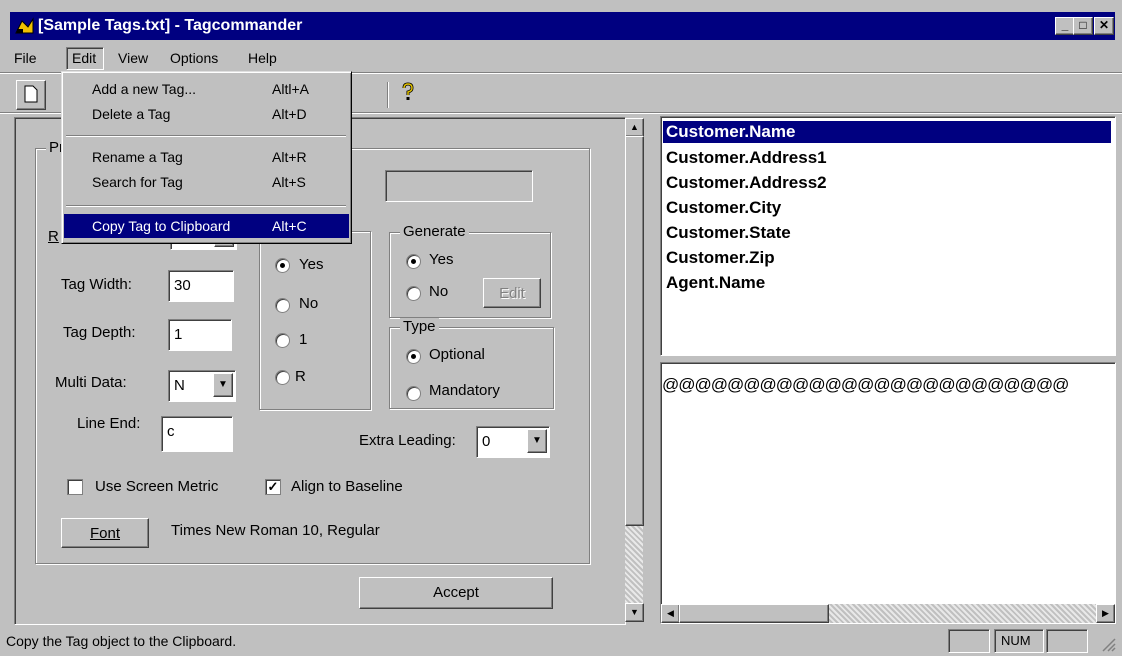  Describe the element at coordinates (720, 258) in the screenshot. I see `tag-list-item: Customer.Zip` at that location.